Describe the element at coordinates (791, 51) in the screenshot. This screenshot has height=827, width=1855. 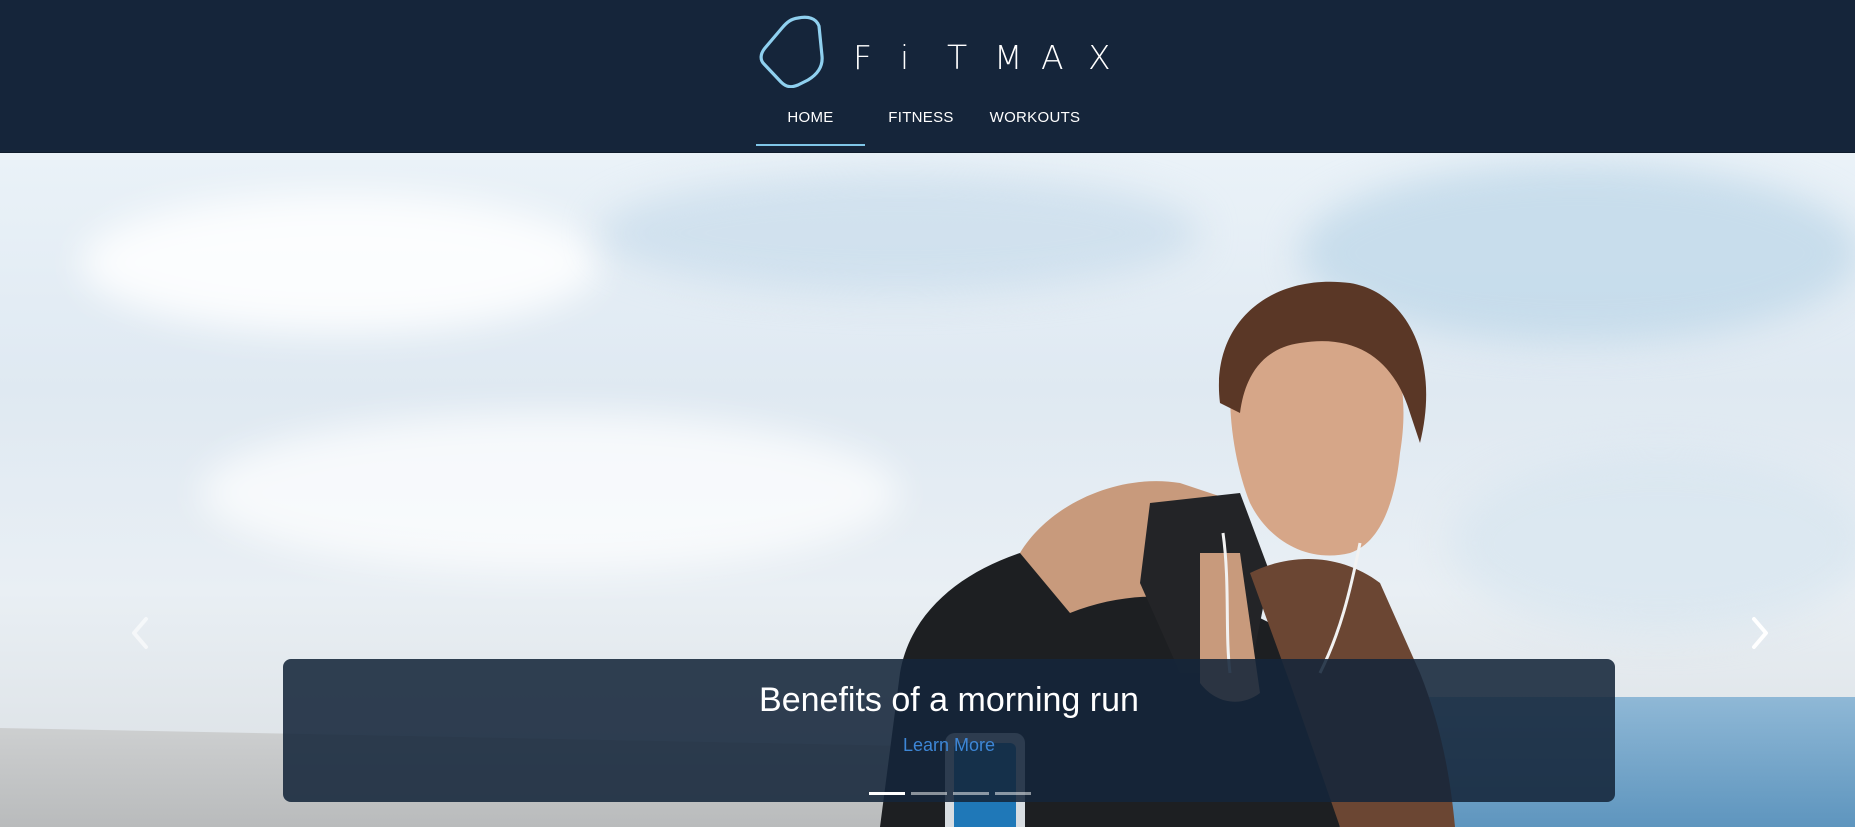
I see `logo-mark-icon` at that location.